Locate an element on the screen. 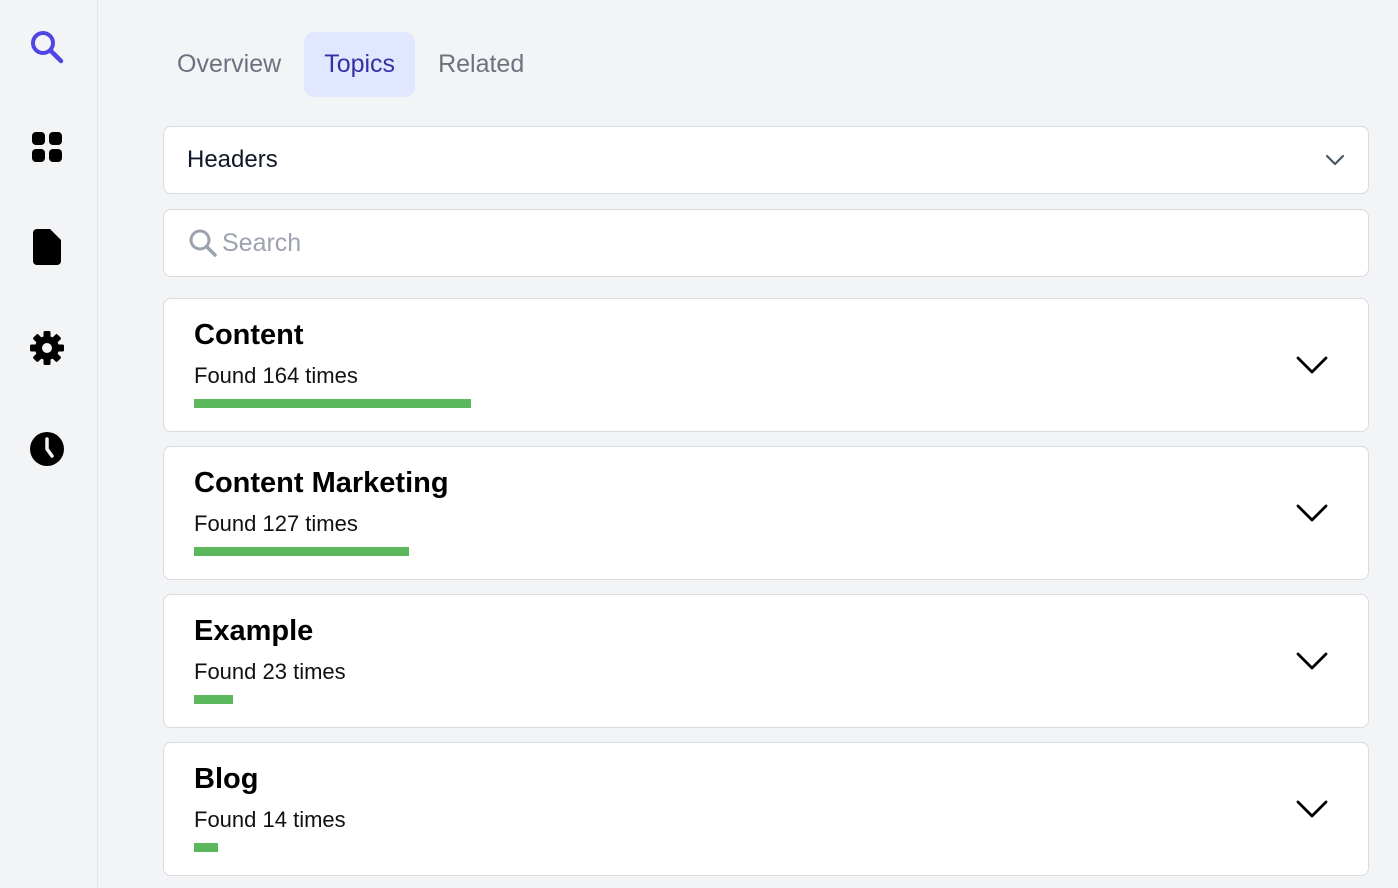 The width and height of the screenshot is (1398, 888). gear-icon is located at coordinates (47, 348).